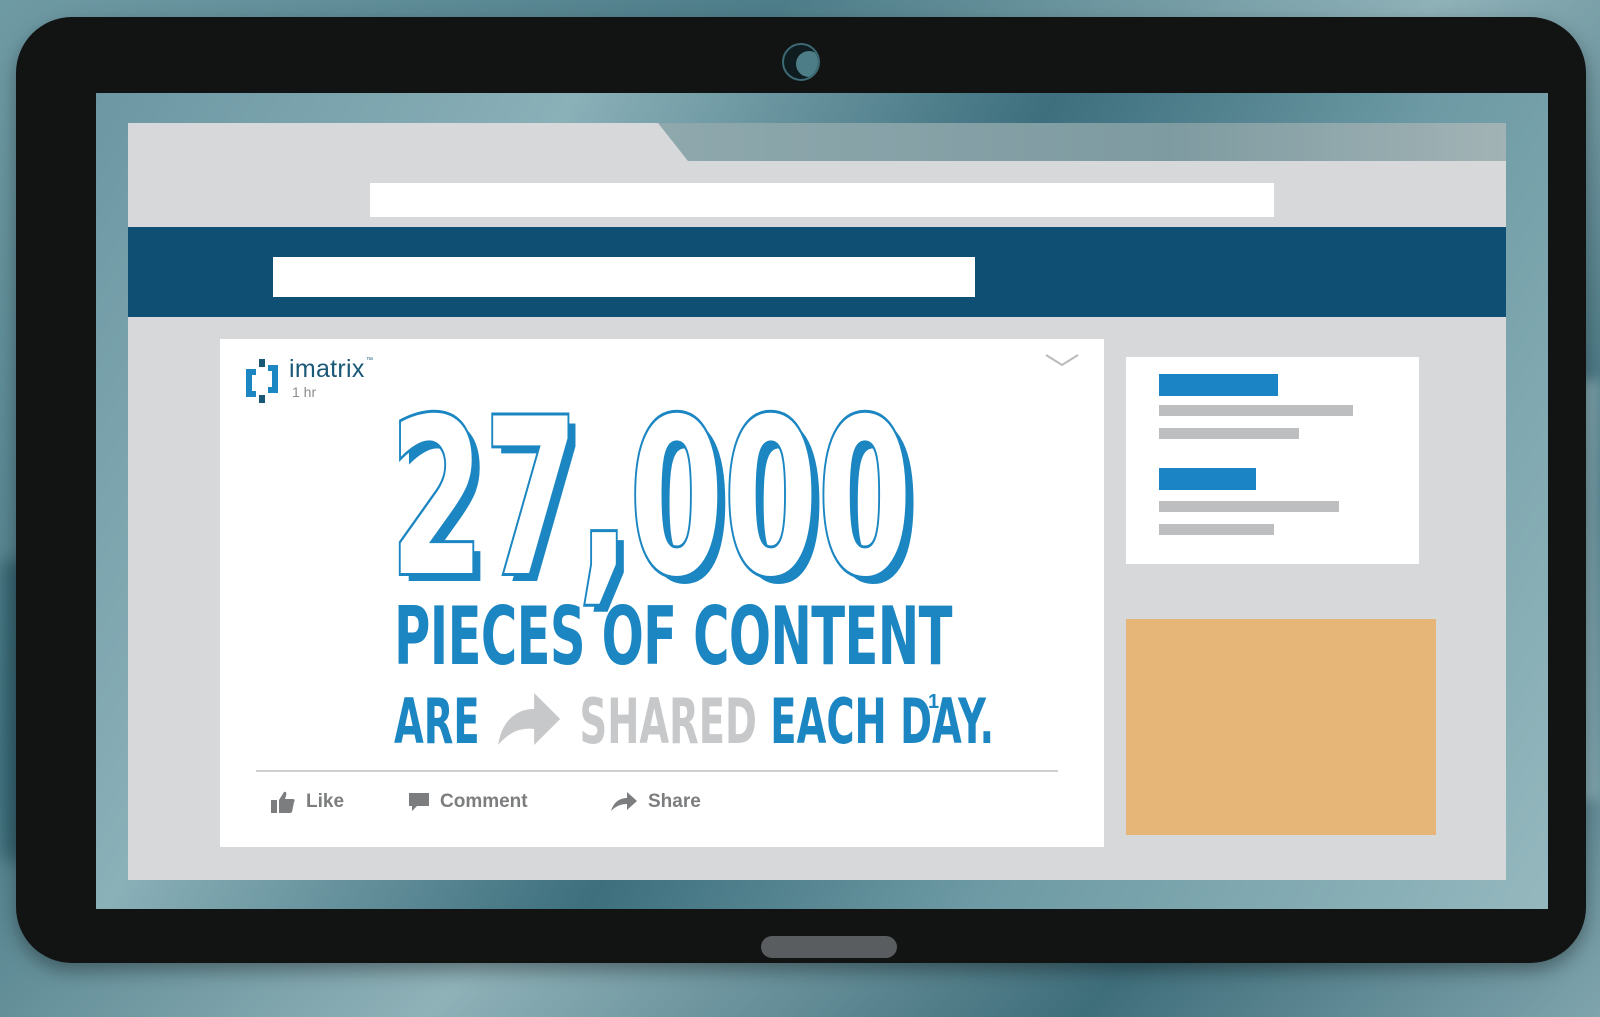  I want to click on like-button: Like, so click(307, 802).